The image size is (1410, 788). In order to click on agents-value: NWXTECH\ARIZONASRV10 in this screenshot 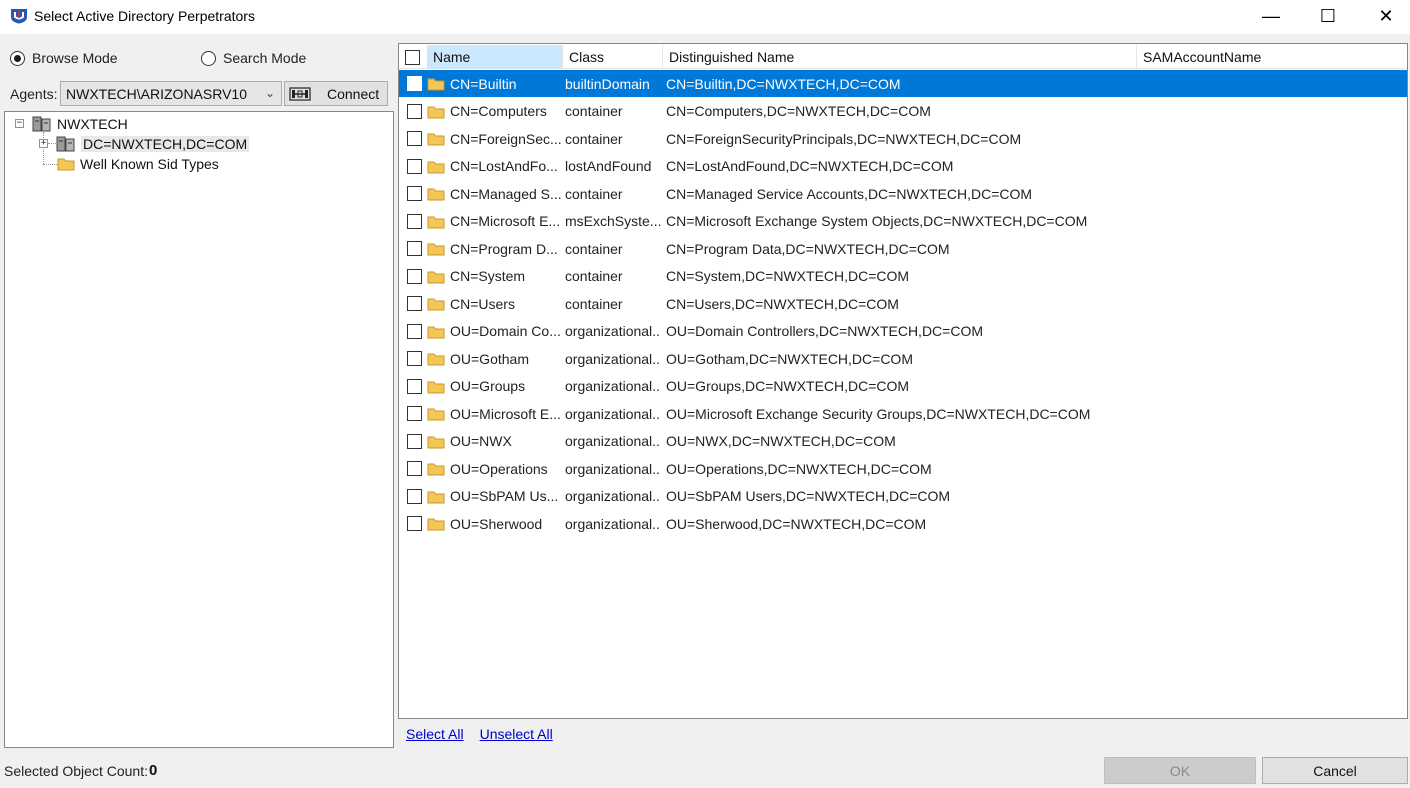, I will do `click(156, 93)`.